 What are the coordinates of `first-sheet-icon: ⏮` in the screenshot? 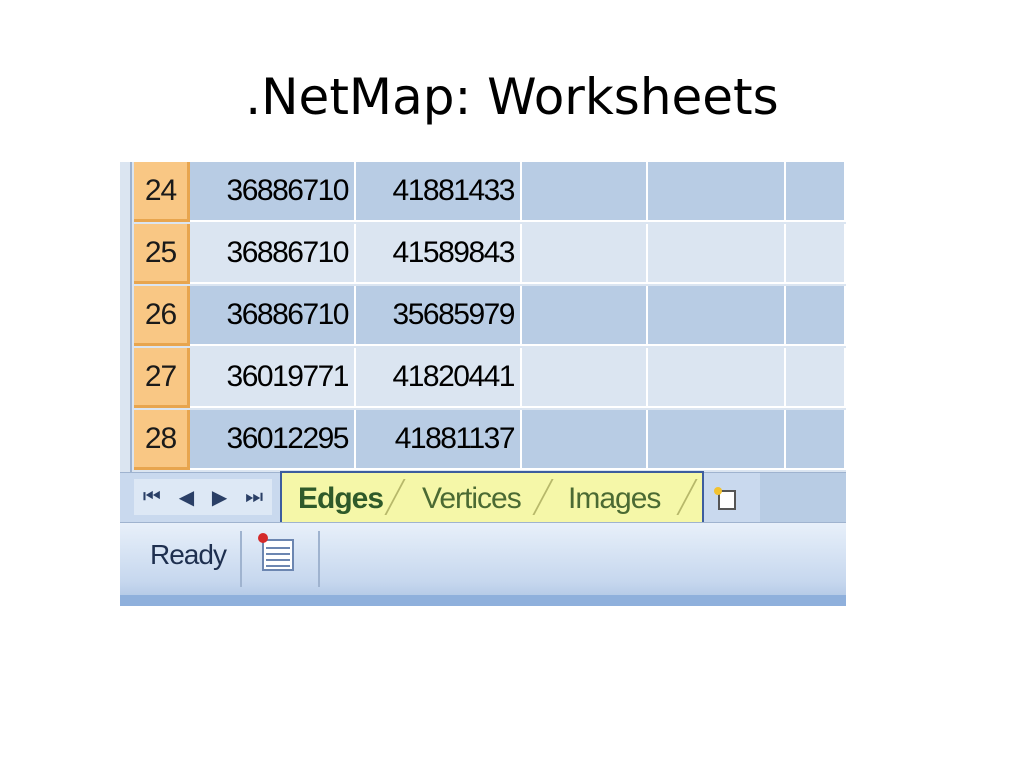 It's located at (152, 497).